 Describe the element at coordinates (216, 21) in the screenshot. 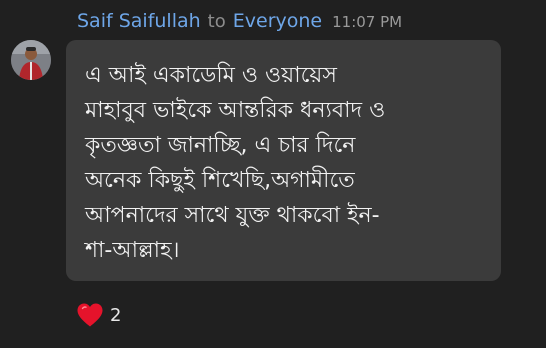

I see `to-label: to` at that location.